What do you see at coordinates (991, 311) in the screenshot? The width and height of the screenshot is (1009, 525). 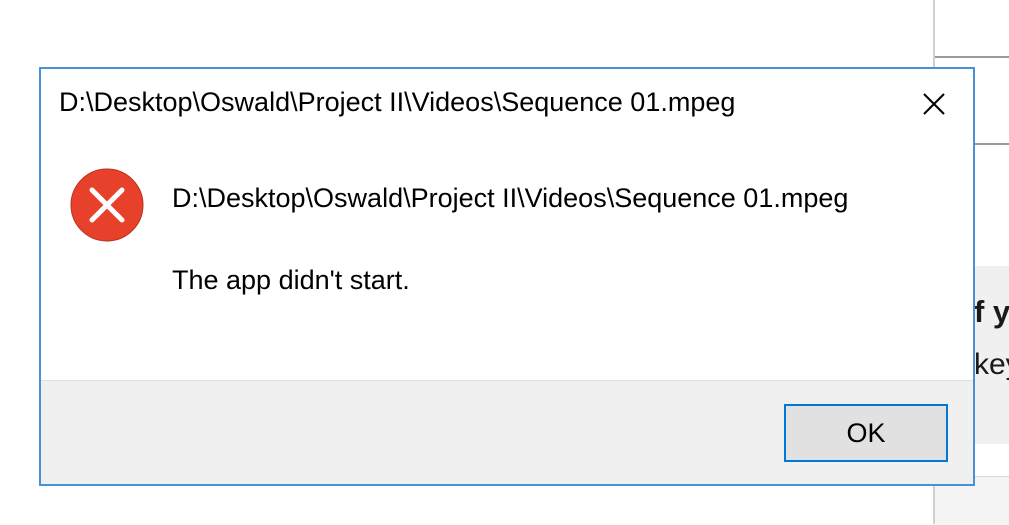 I see `background-heading-fragment: f y` at bounding box center [991, 311].